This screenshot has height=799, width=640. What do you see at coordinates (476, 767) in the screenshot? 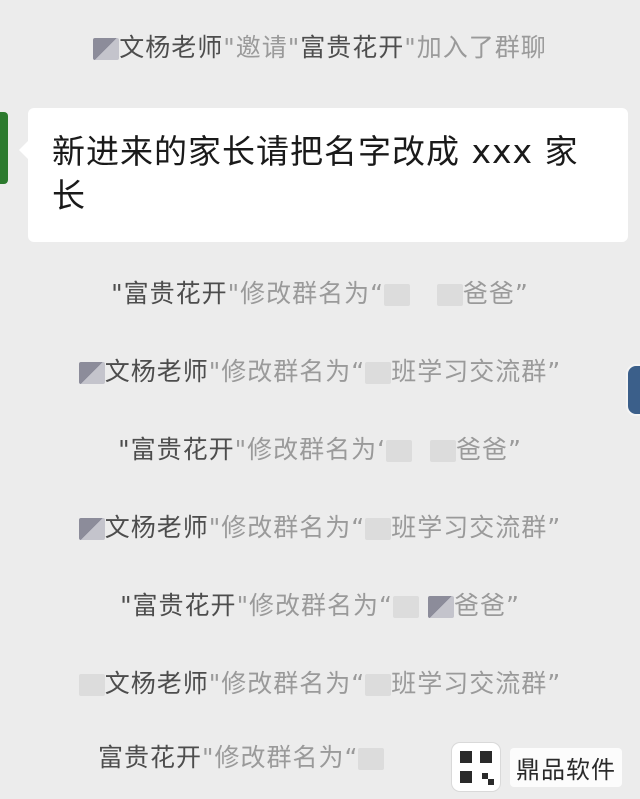
I see `qr-logo-icon` at bounding box center [476, 767].